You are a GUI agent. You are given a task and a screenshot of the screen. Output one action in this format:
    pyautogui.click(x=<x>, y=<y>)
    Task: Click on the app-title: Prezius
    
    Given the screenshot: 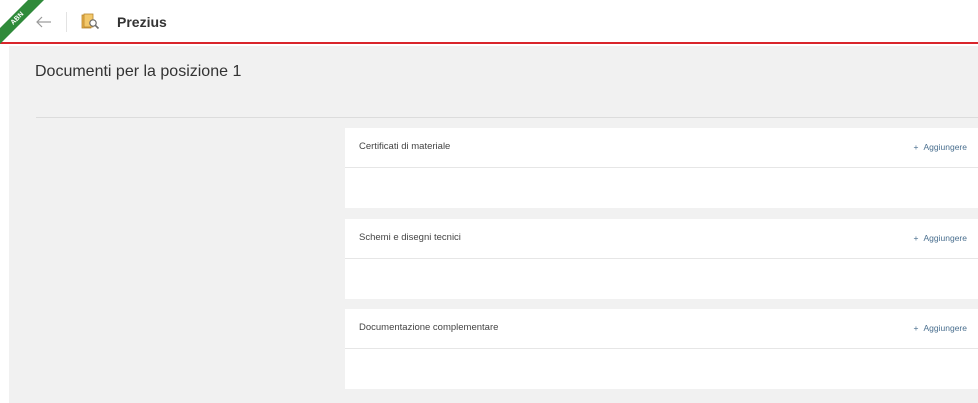 What is the action you would take?
    pyautogui.click(x=142, y=22)
    